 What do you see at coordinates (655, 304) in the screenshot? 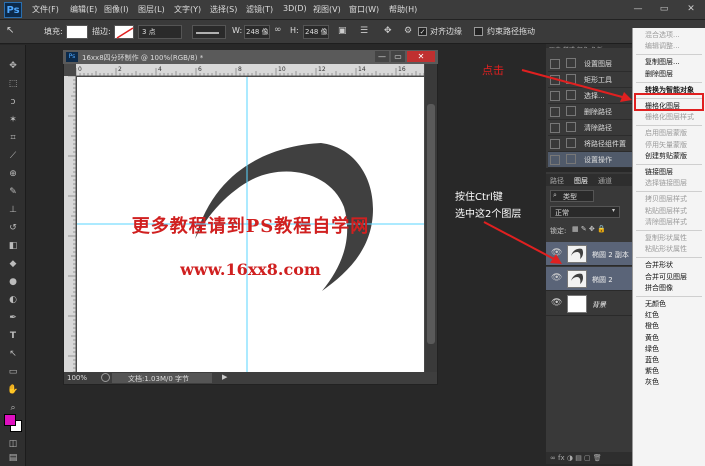
I see `context-menu-item: 无颜色` at bounding box center [655, 304].